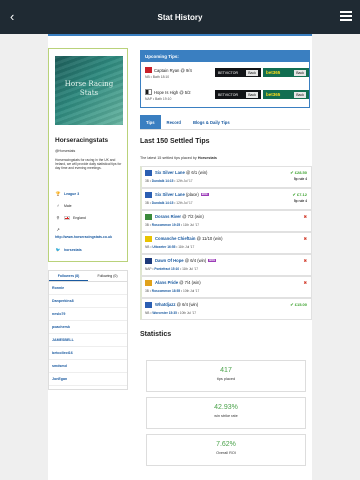  Describe the element at coordinates (89, 90) in the screenshot. I see `profile-image: Horse Racing Stats` at that location.